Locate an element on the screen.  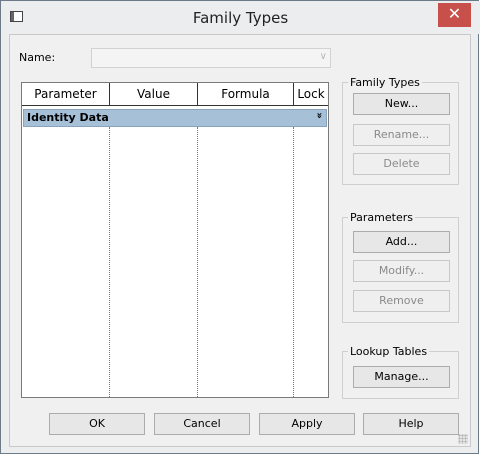
group-row-identity-data: Identity Data » is located at coordinates (175, 118).